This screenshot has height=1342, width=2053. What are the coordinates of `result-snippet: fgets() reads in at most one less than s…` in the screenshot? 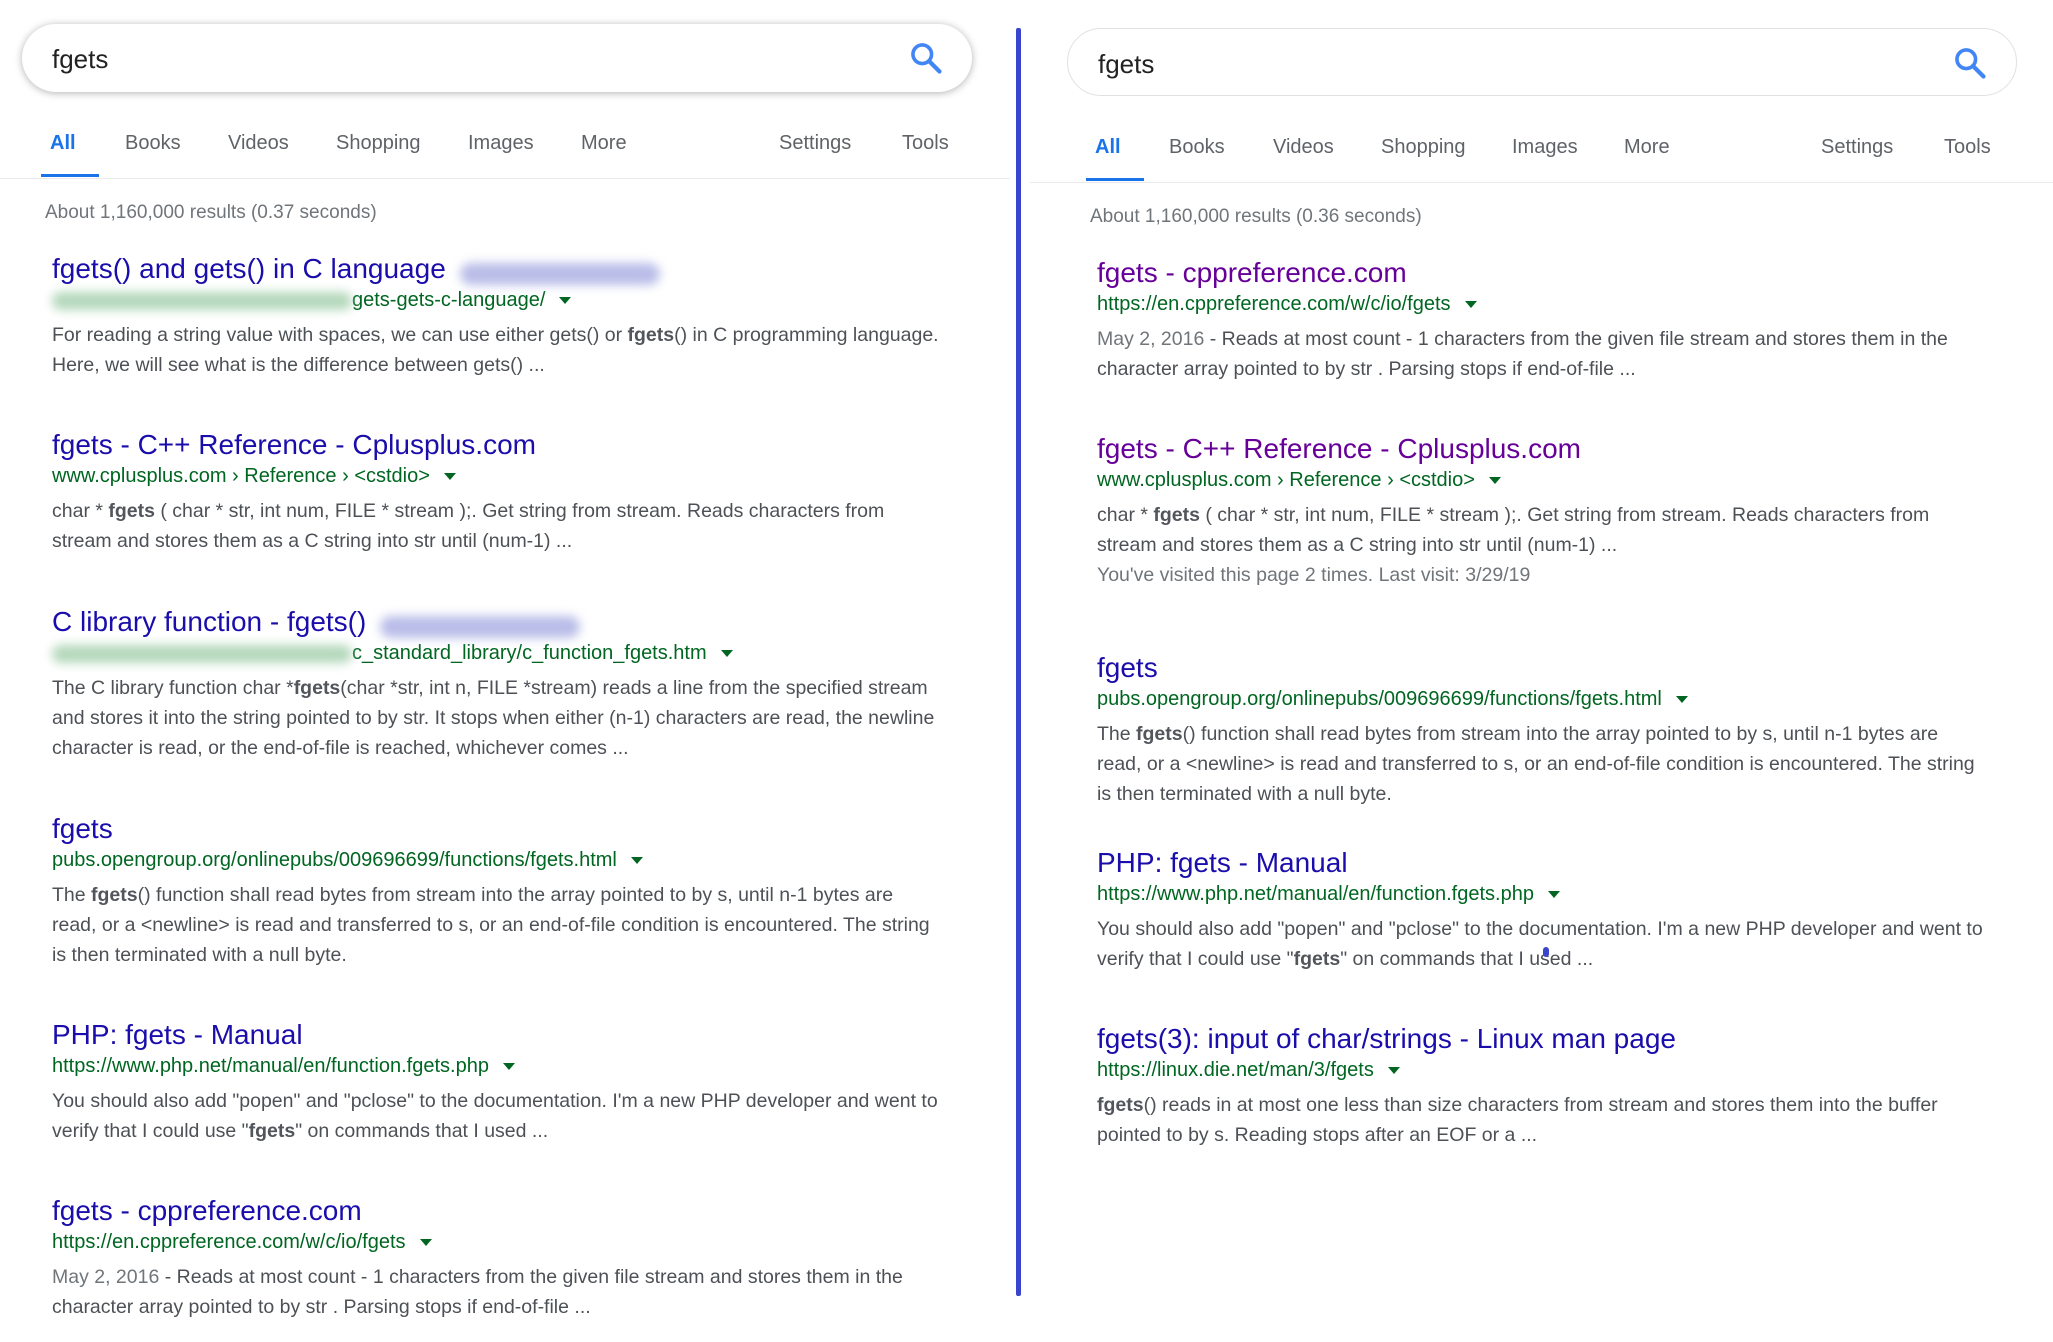 It's located at (1557, 1120).